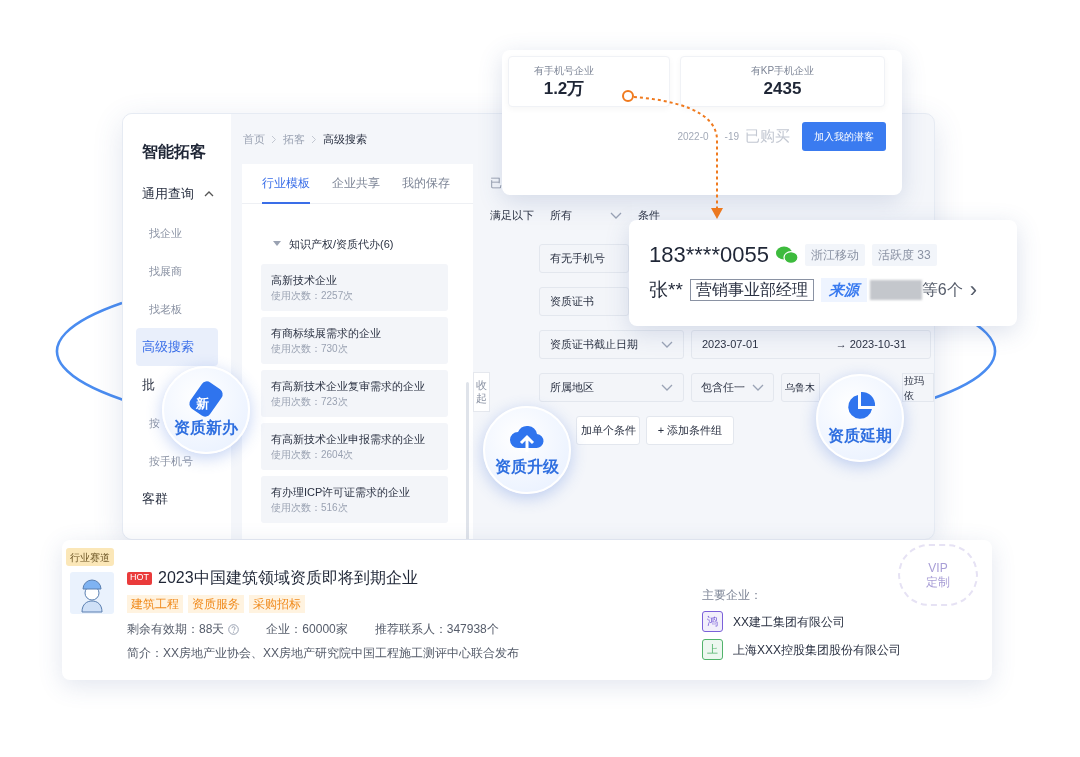 The width and height of the screenshot is (1080, 757). I want to click on usage-count: 使用次数：723次, so click(310, 402).